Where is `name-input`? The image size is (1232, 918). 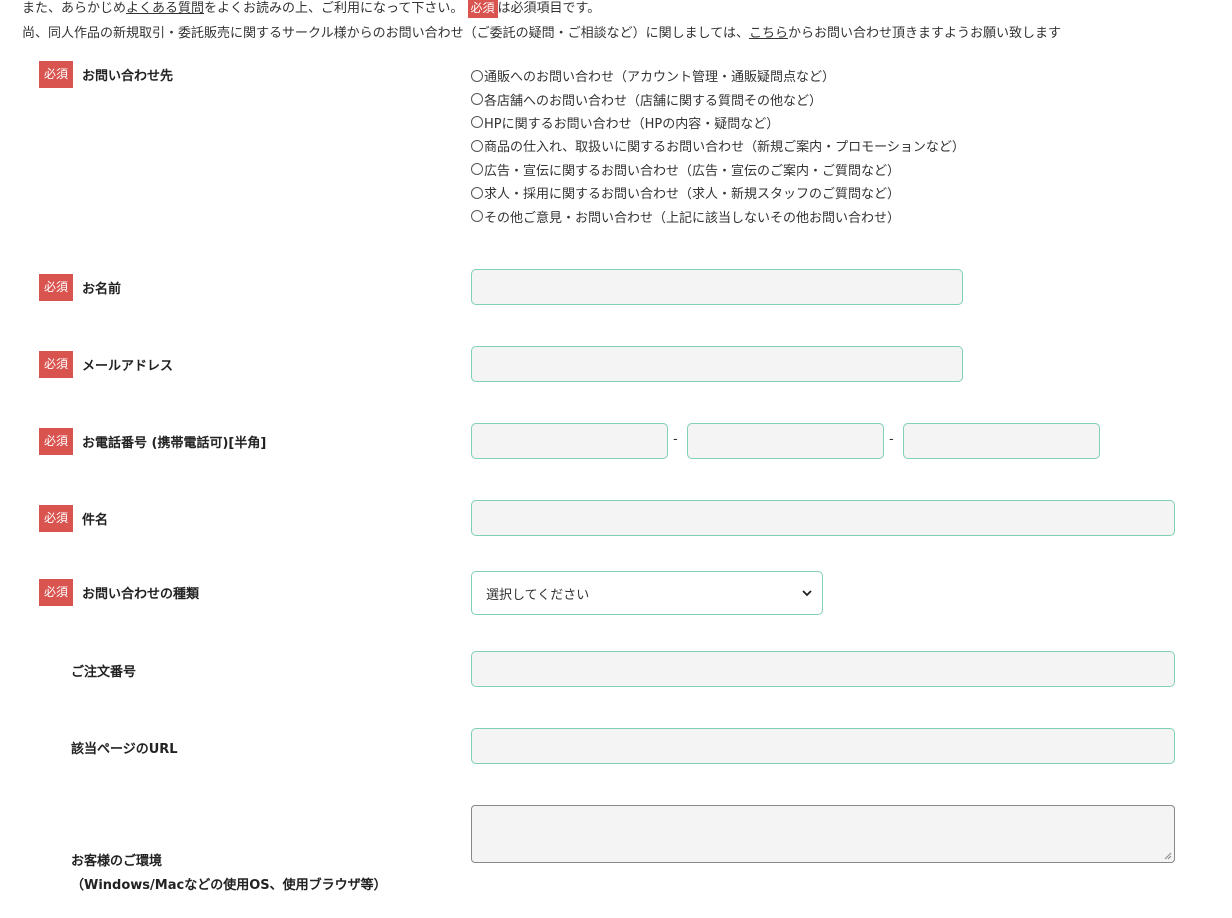
name-input is located at coordinates (717, 287).